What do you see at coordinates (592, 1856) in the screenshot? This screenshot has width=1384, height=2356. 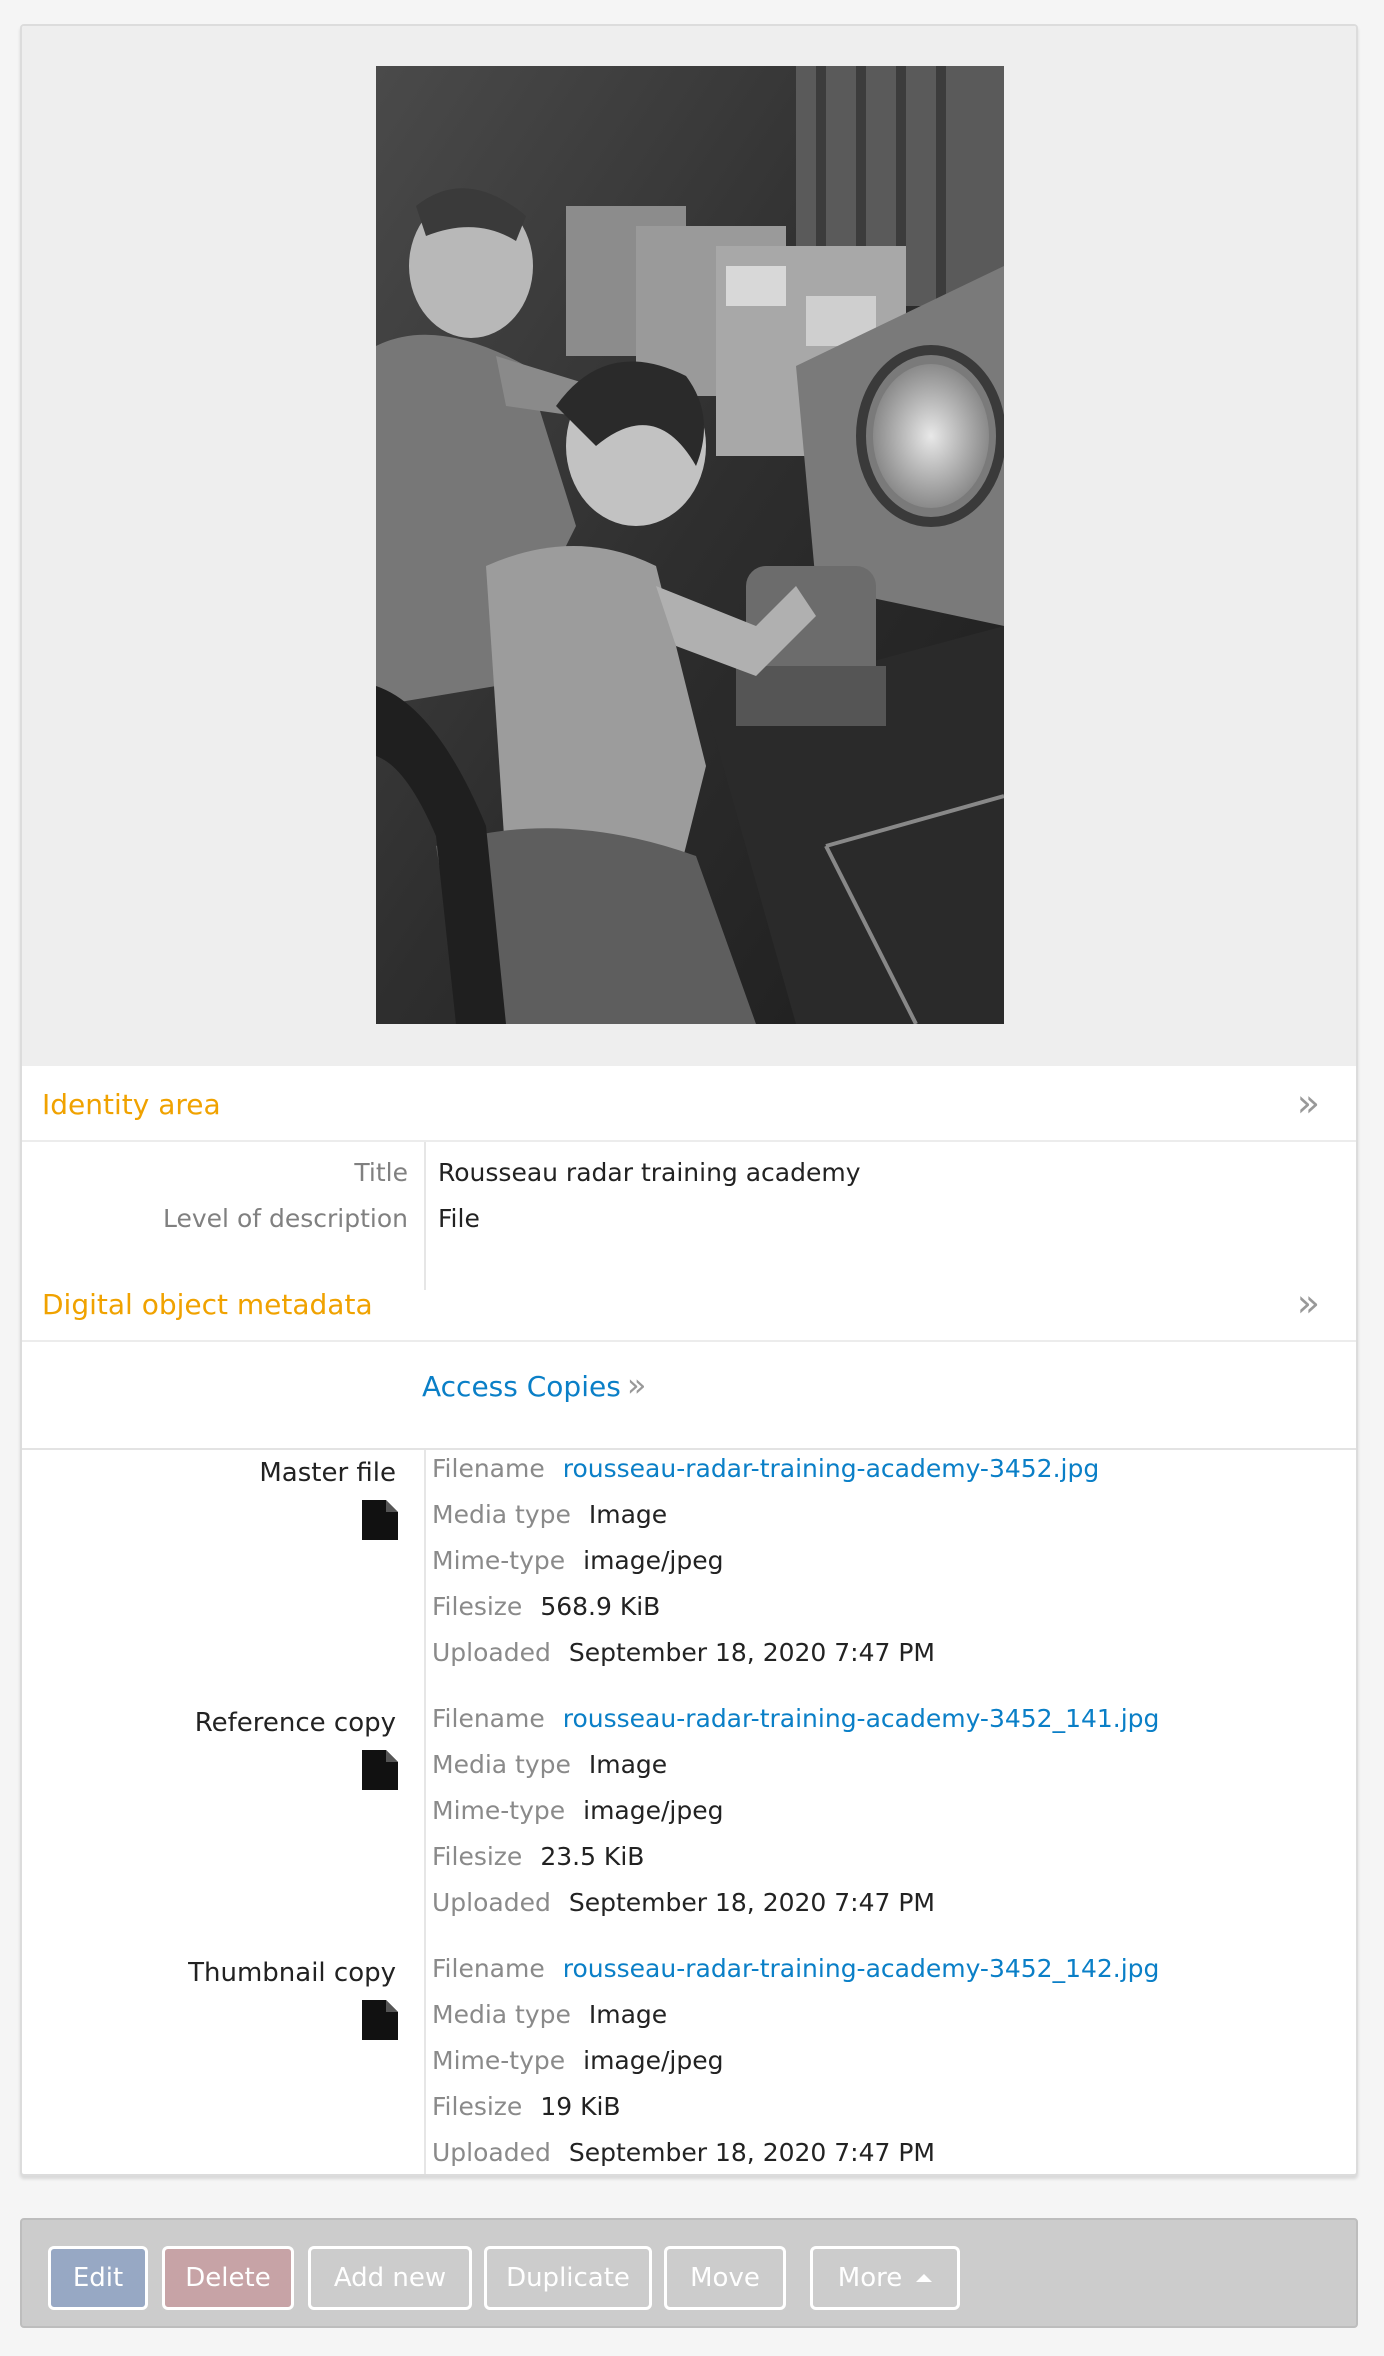 I see `meta-value: 23.5 KiB` at bounding box center [592, 1856].